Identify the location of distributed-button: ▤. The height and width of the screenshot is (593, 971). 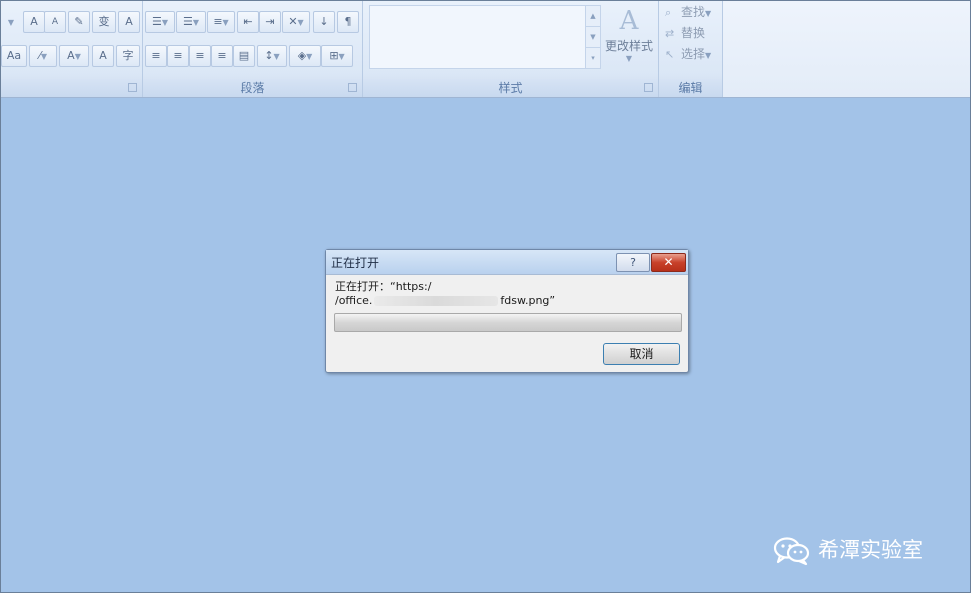
(244, 56).